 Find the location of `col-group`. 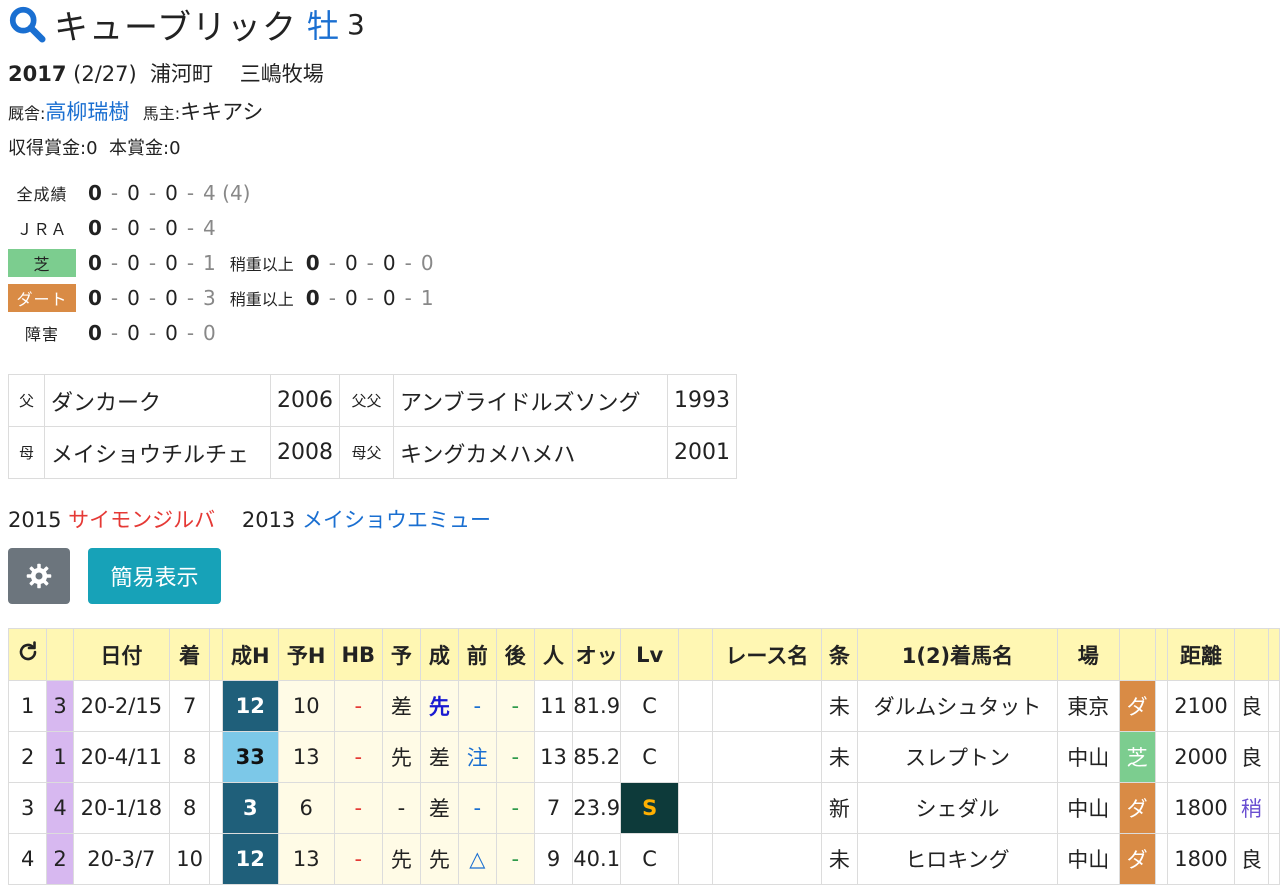

col-group is located at coordinates (60, 654).